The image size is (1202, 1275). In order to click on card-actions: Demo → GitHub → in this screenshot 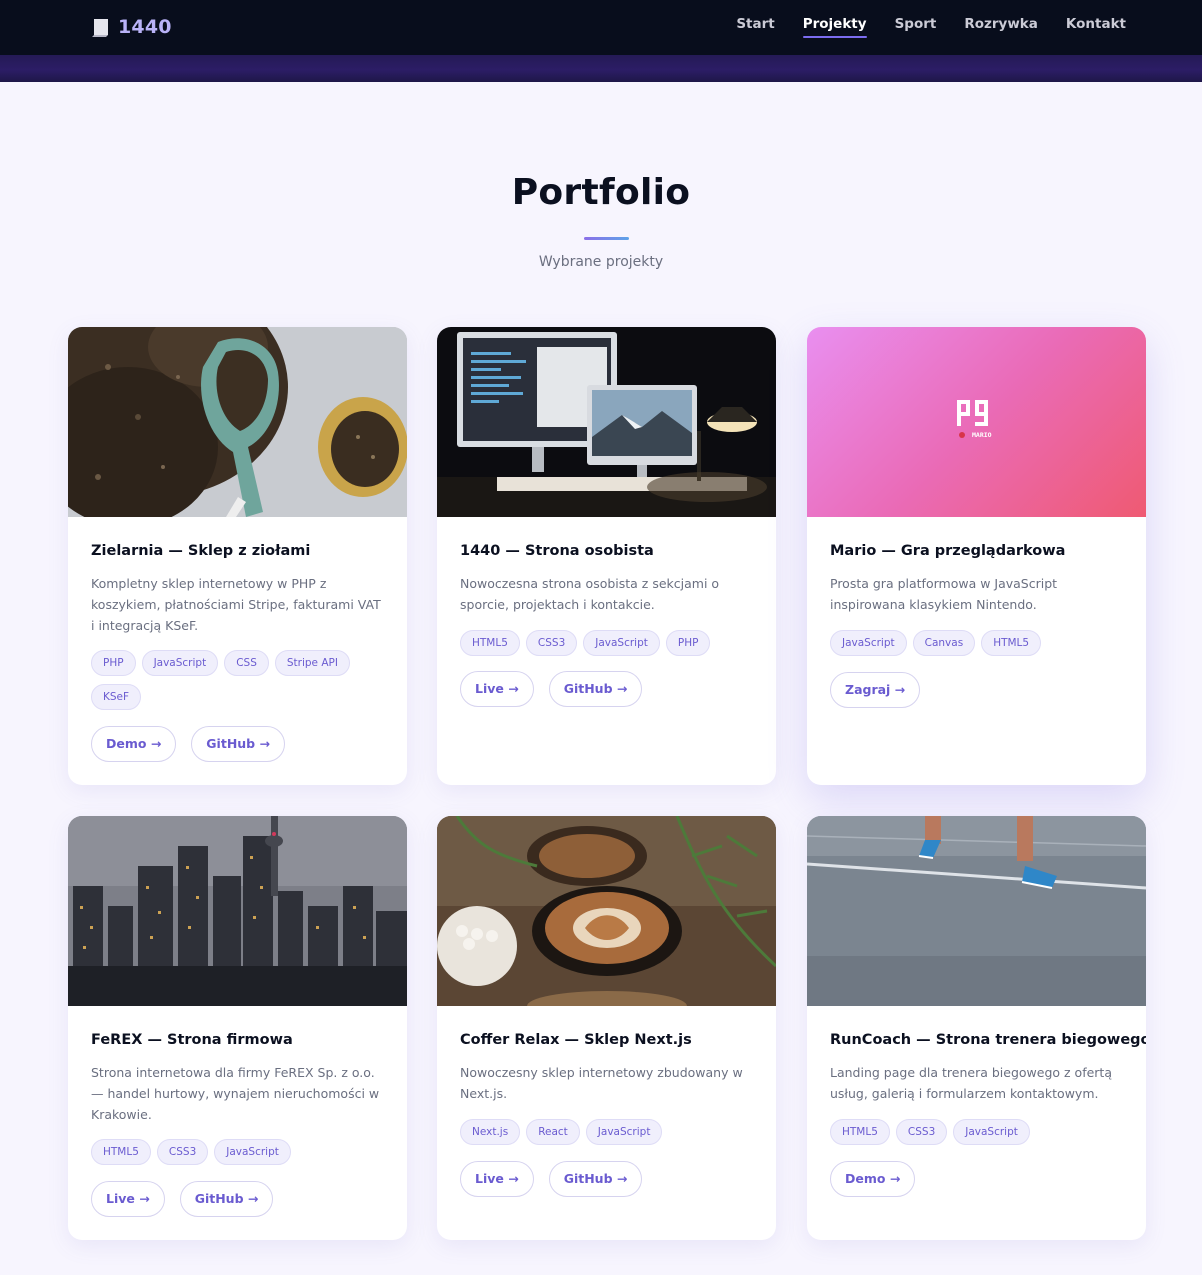, I will do `click(188, 744)`.